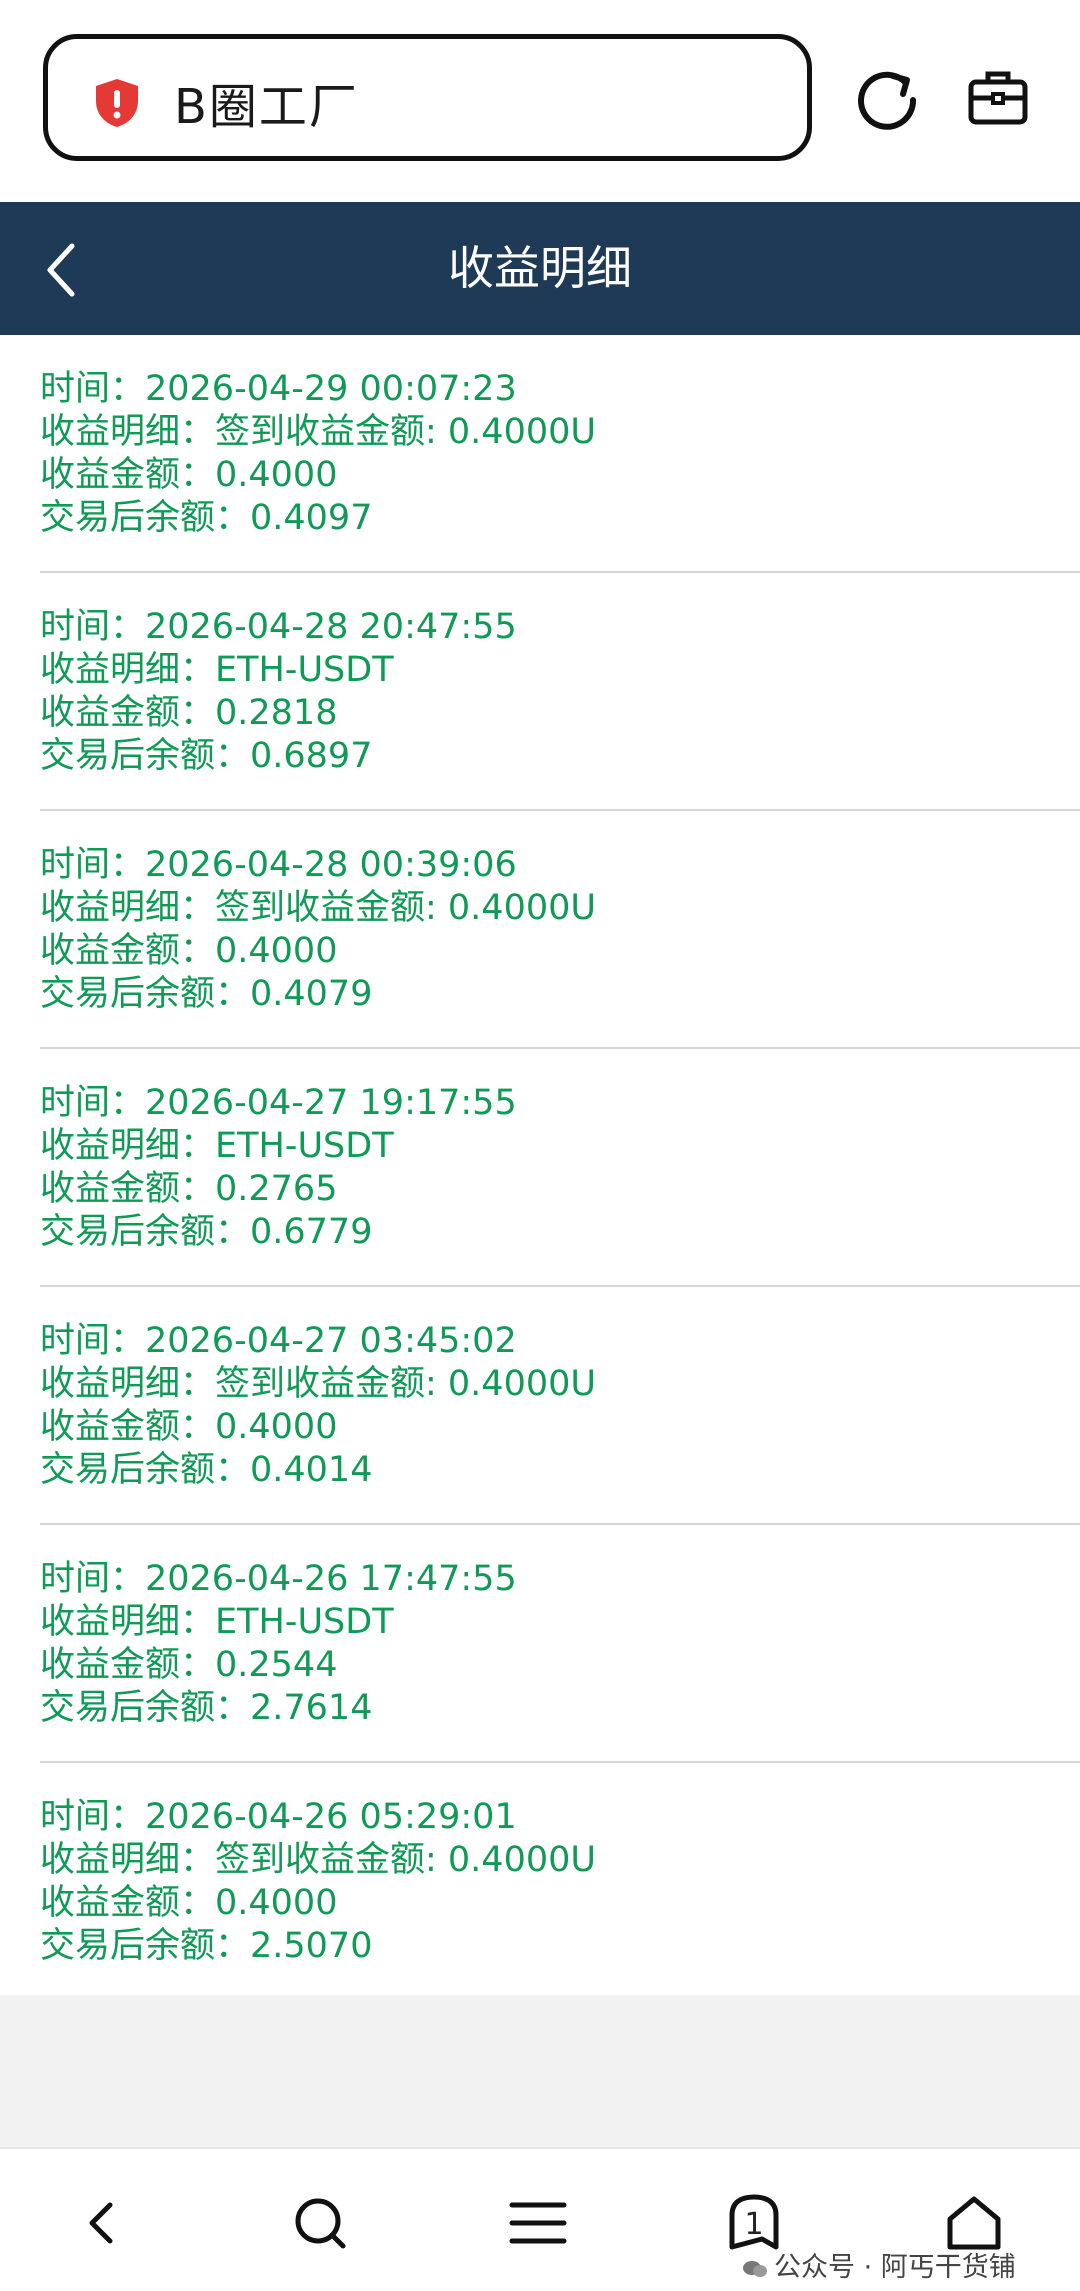 The image size is (1080, 2291). What do you see at coordinates (102, 2223) in the screenshot?
I see `back-icon` at bounding box center [102, 2223].